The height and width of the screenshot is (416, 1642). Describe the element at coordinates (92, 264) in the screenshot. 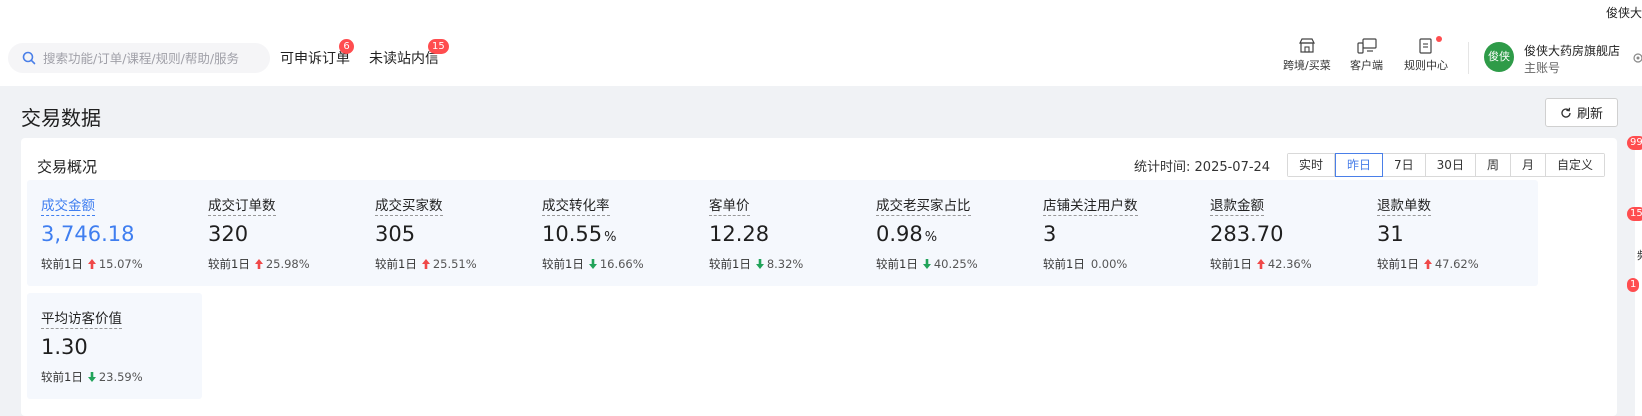

I see `metric-comparison: 较前1日 15.07%` at that location.